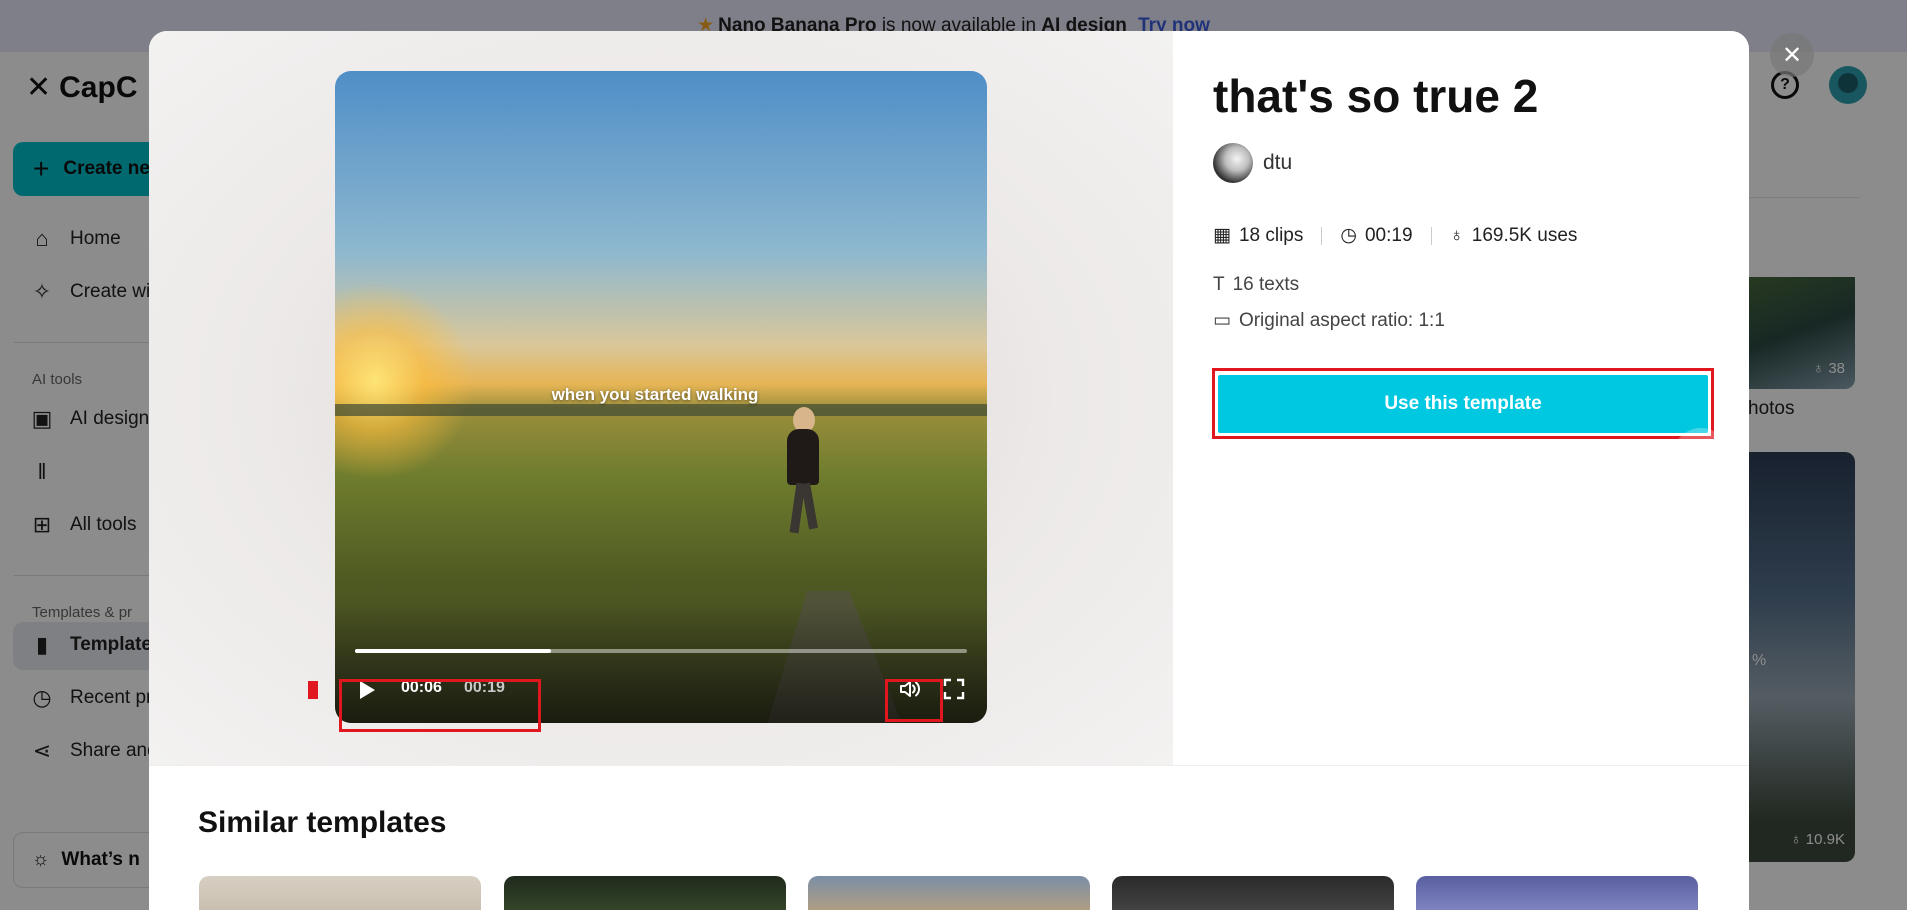 This screenshot has width=1907, height=910. I want to click on close-modal-button: ✕, so click(1792, 55).